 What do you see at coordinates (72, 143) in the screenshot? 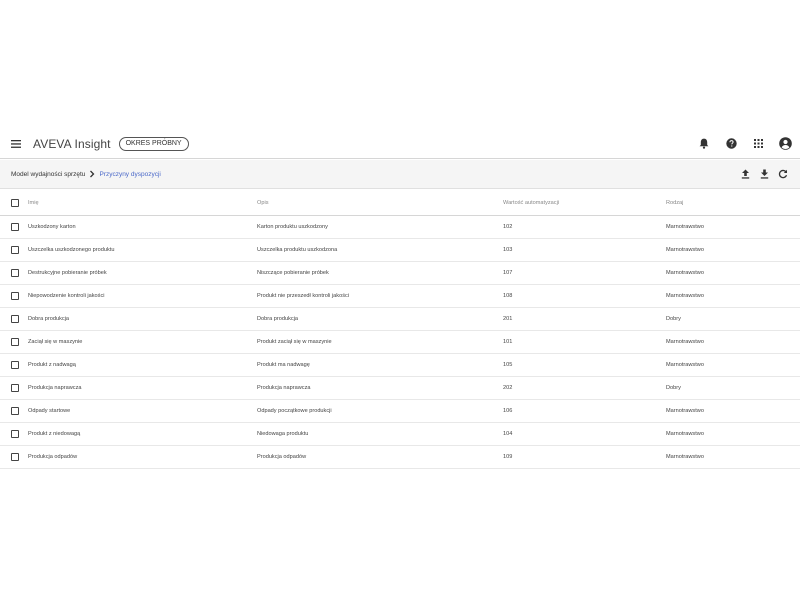
I see `app-title: AVEVA Insight` at bounding box center [72, 143].